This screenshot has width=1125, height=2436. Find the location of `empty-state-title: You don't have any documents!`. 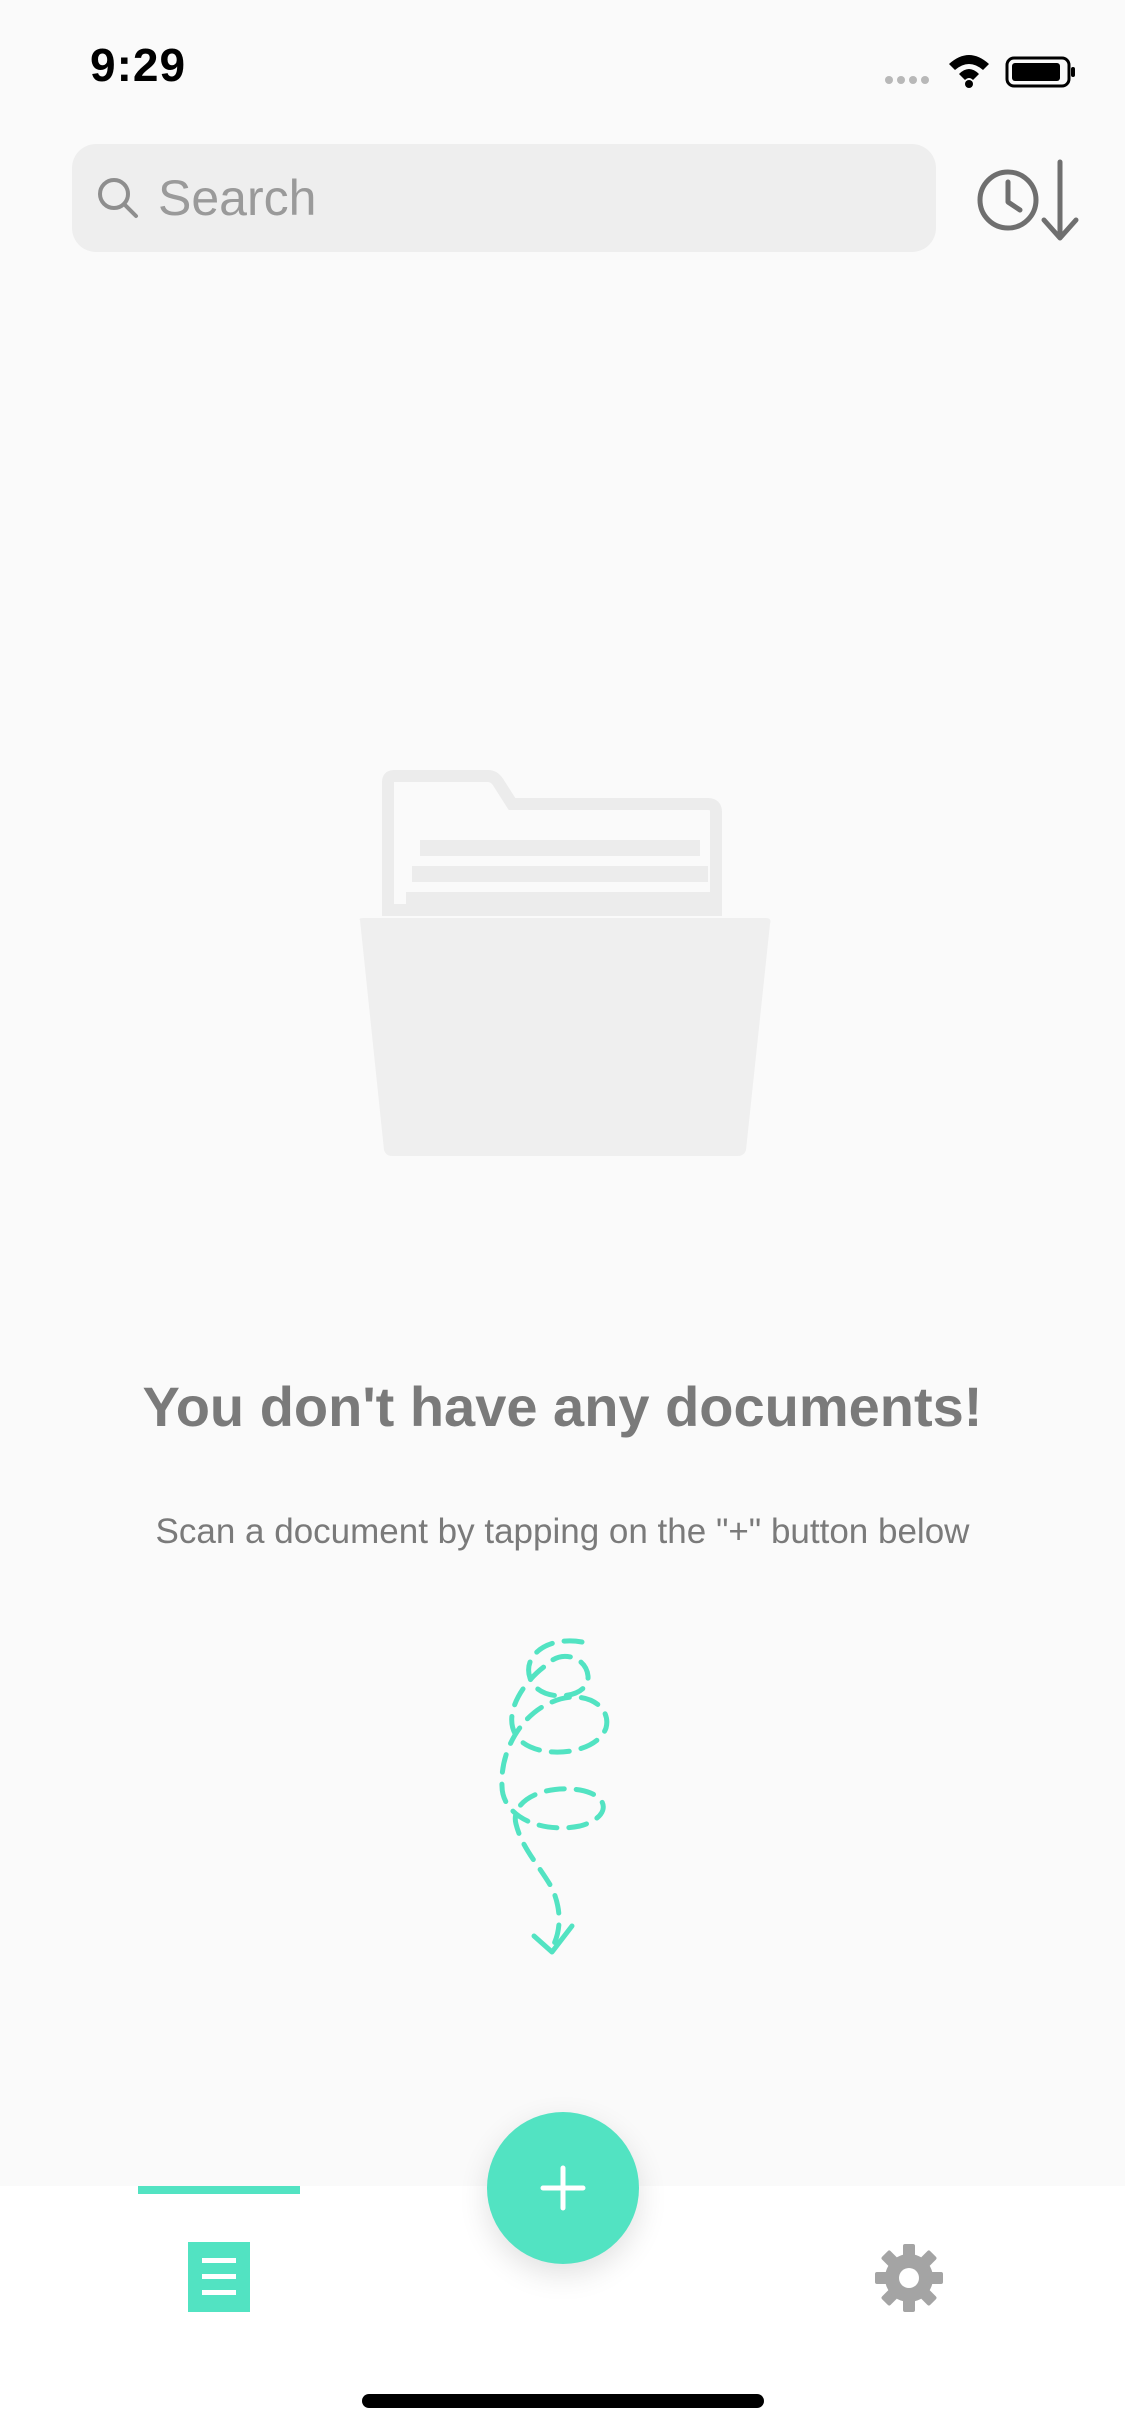

empty-state-title: You don't have any documents! is located at coordinates (562, 1406).